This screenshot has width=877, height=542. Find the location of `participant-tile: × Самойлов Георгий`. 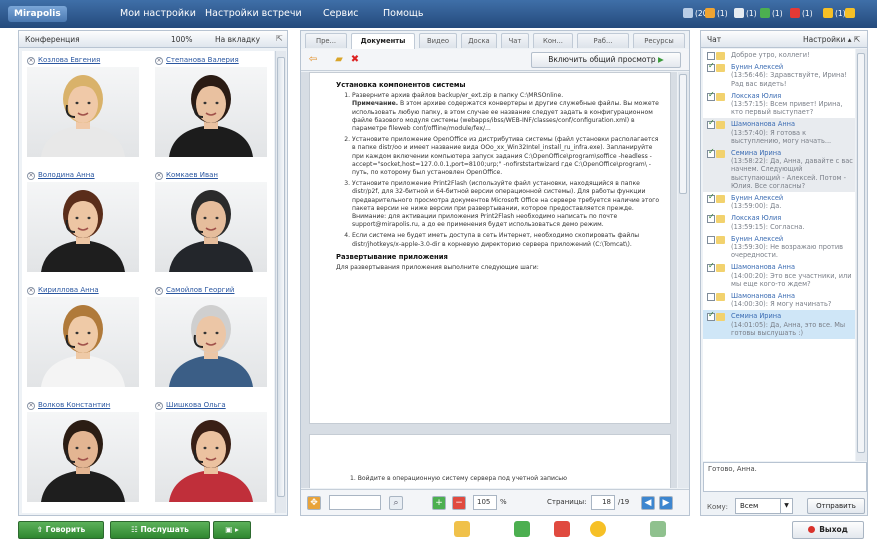

participant-tile: × Самойлов Георгий is located at coordinates (211, 336).